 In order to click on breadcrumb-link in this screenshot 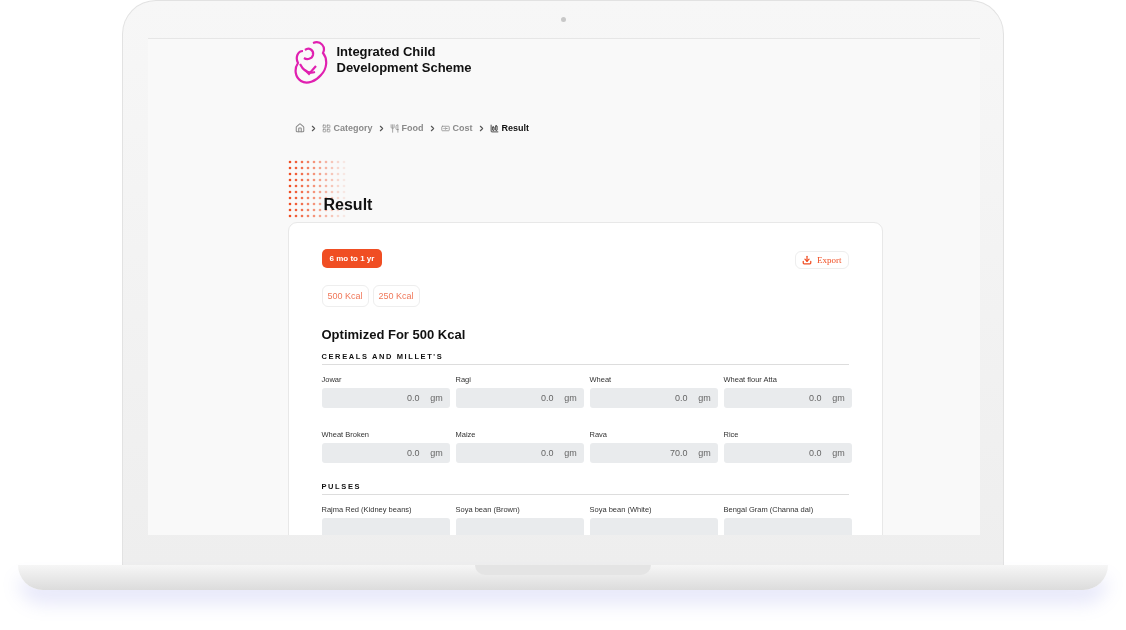, I will do `click(299, 128)`.